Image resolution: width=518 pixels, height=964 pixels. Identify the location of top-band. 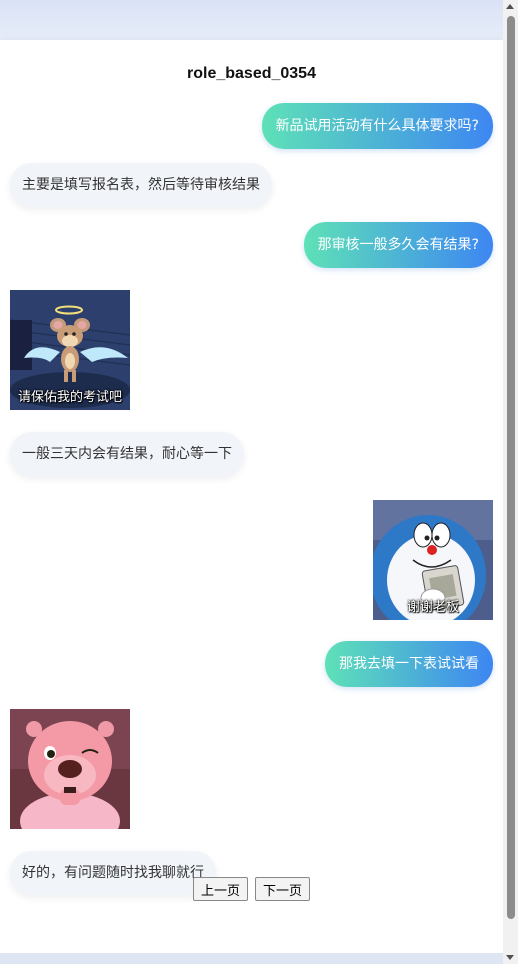
(251, 20).